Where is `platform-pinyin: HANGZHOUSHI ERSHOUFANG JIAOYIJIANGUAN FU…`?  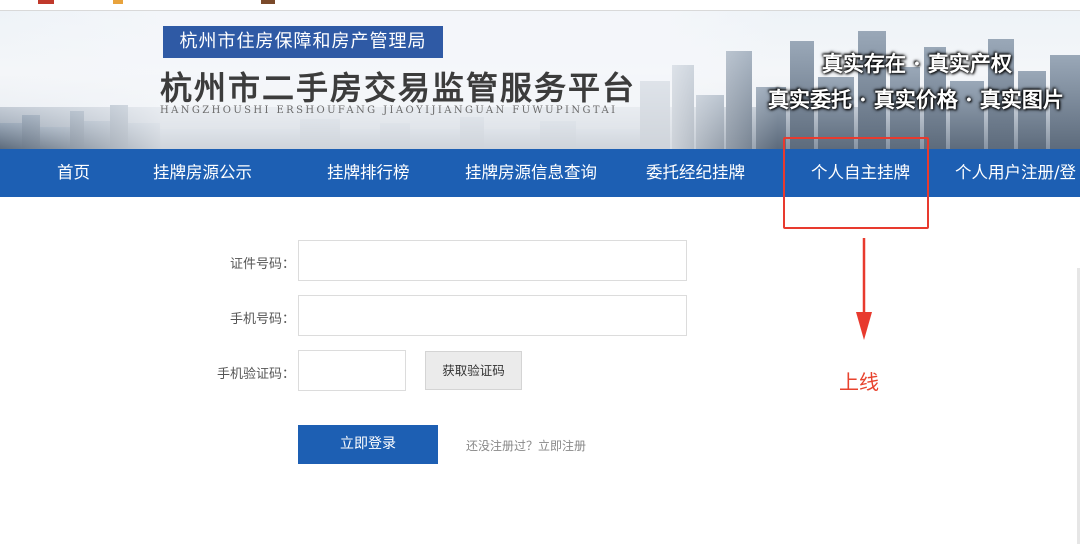 platform-pinyin: HANGZHOUSHI ERSHOUFANG JIAOYIJIANGUAN FU… is located at coordinates (389, 110).